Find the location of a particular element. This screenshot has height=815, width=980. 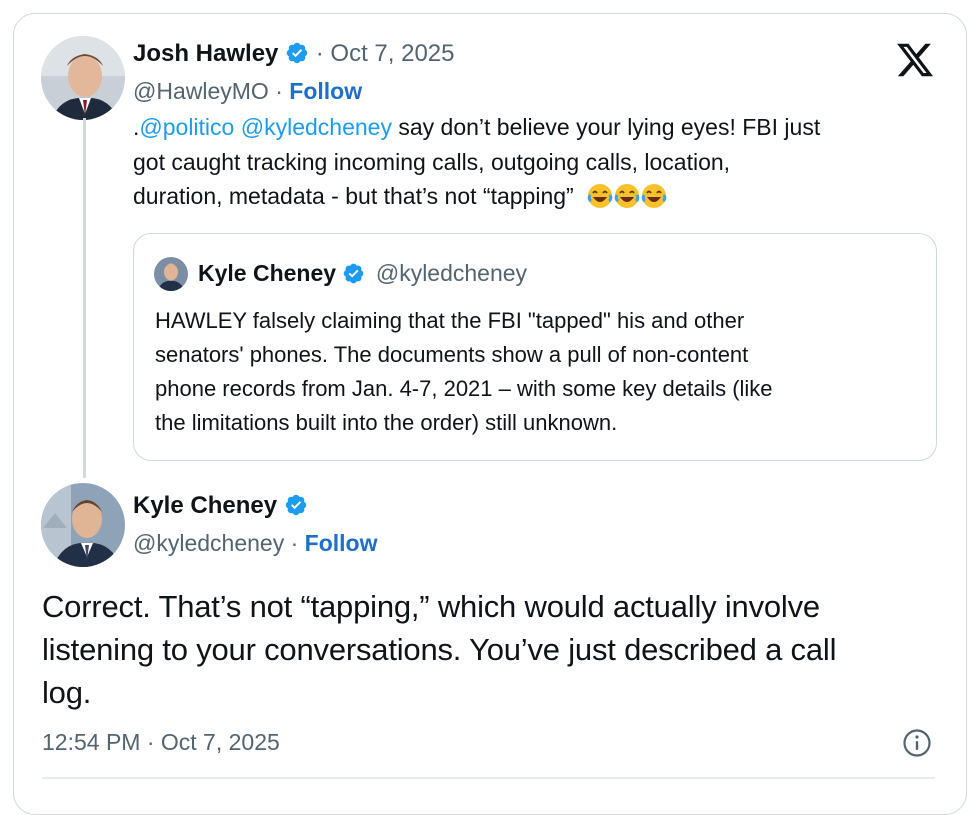

handle-row: @HawleyMO · Follow is located at coordinates (247, 91).